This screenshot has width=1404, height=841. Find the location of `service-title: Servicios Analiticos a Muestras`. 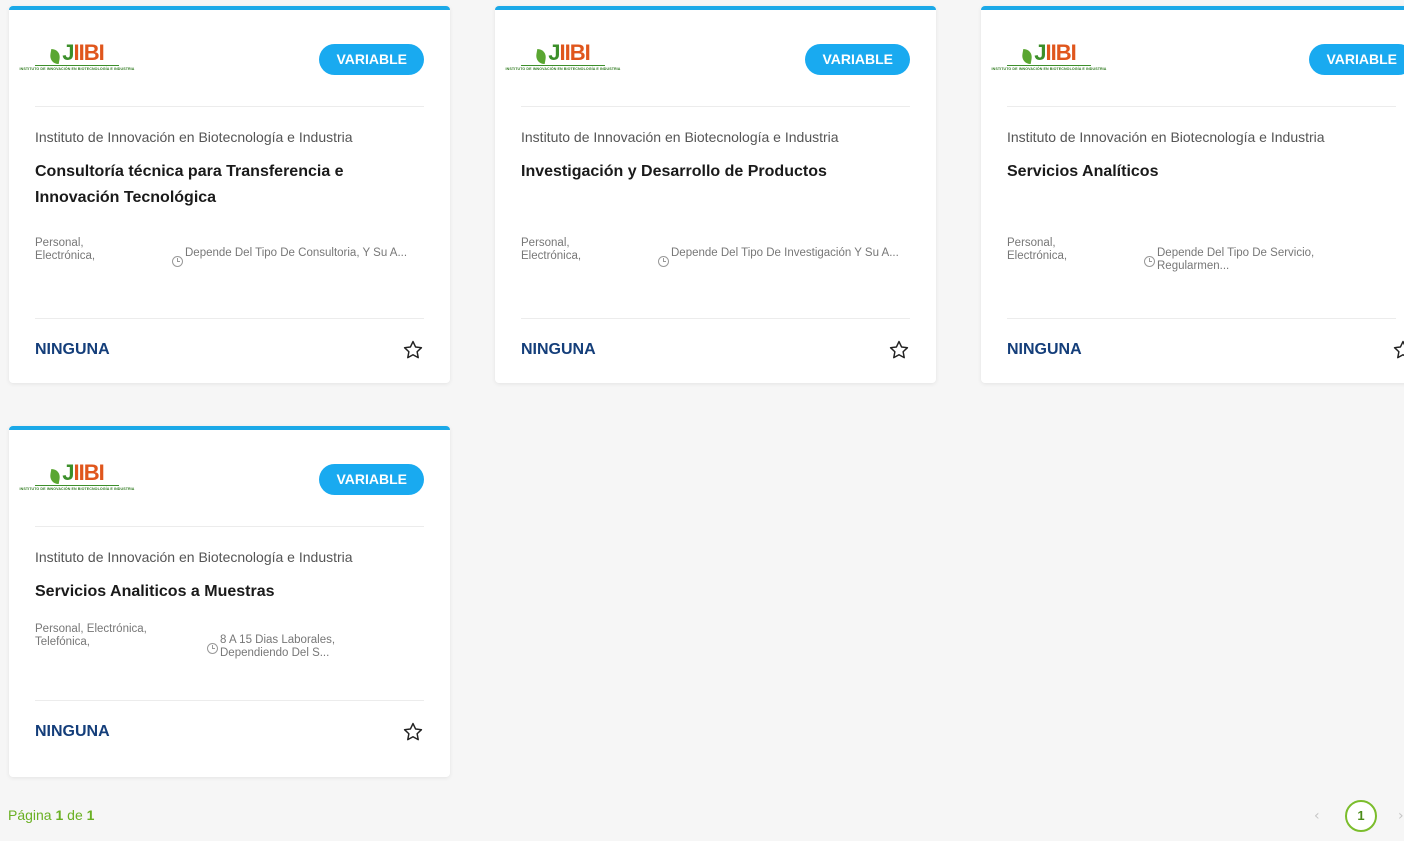

service-title: Servicios Analiticos a Muestras is located at coordinates (229, 592).